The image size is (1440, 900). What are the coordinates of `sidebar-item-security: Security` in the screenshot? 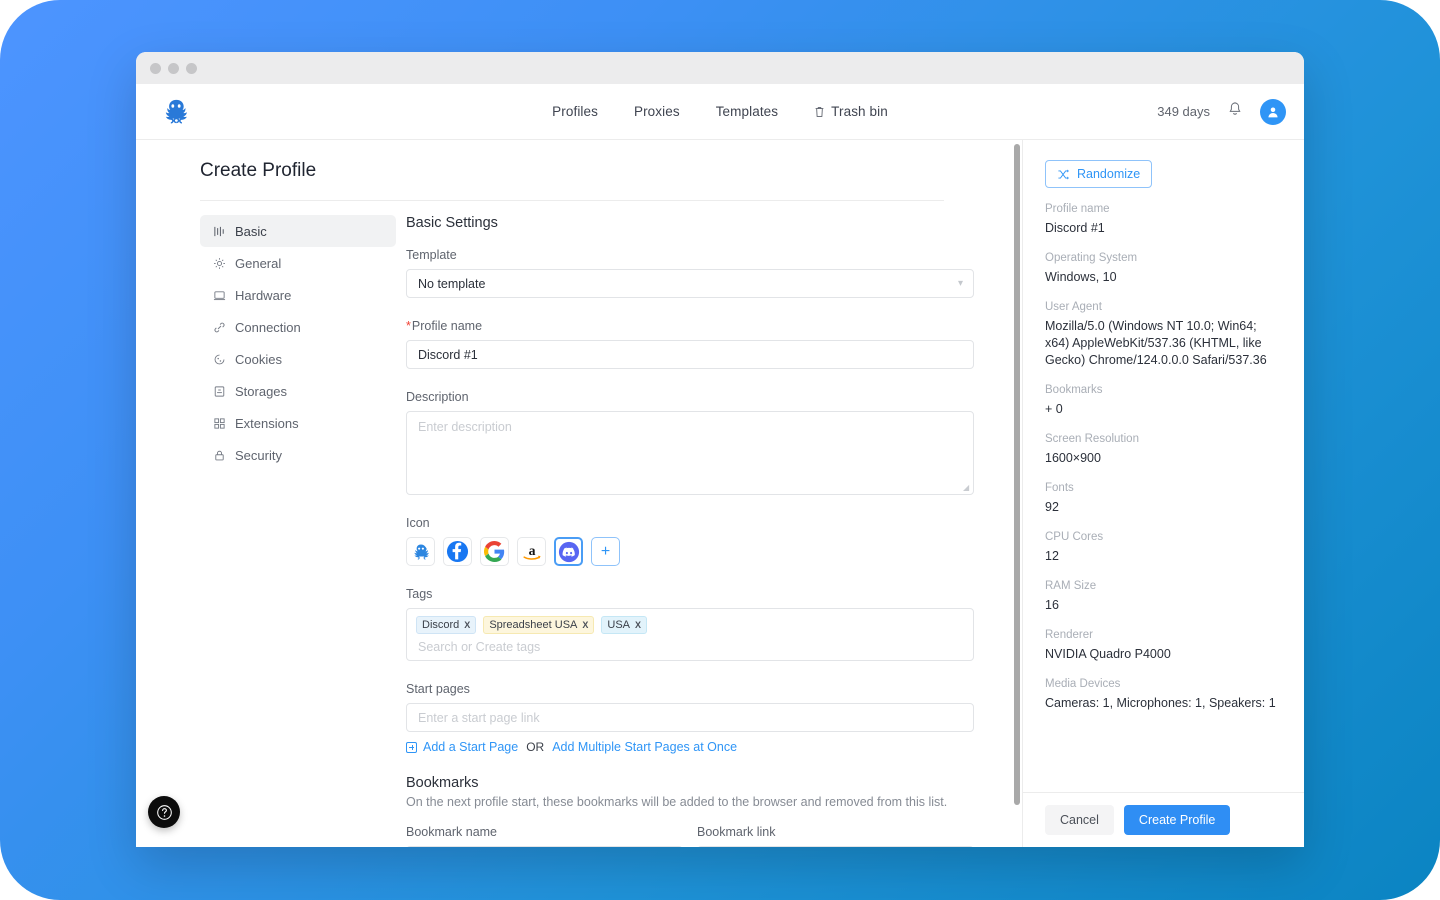 It's located at (298, 455).